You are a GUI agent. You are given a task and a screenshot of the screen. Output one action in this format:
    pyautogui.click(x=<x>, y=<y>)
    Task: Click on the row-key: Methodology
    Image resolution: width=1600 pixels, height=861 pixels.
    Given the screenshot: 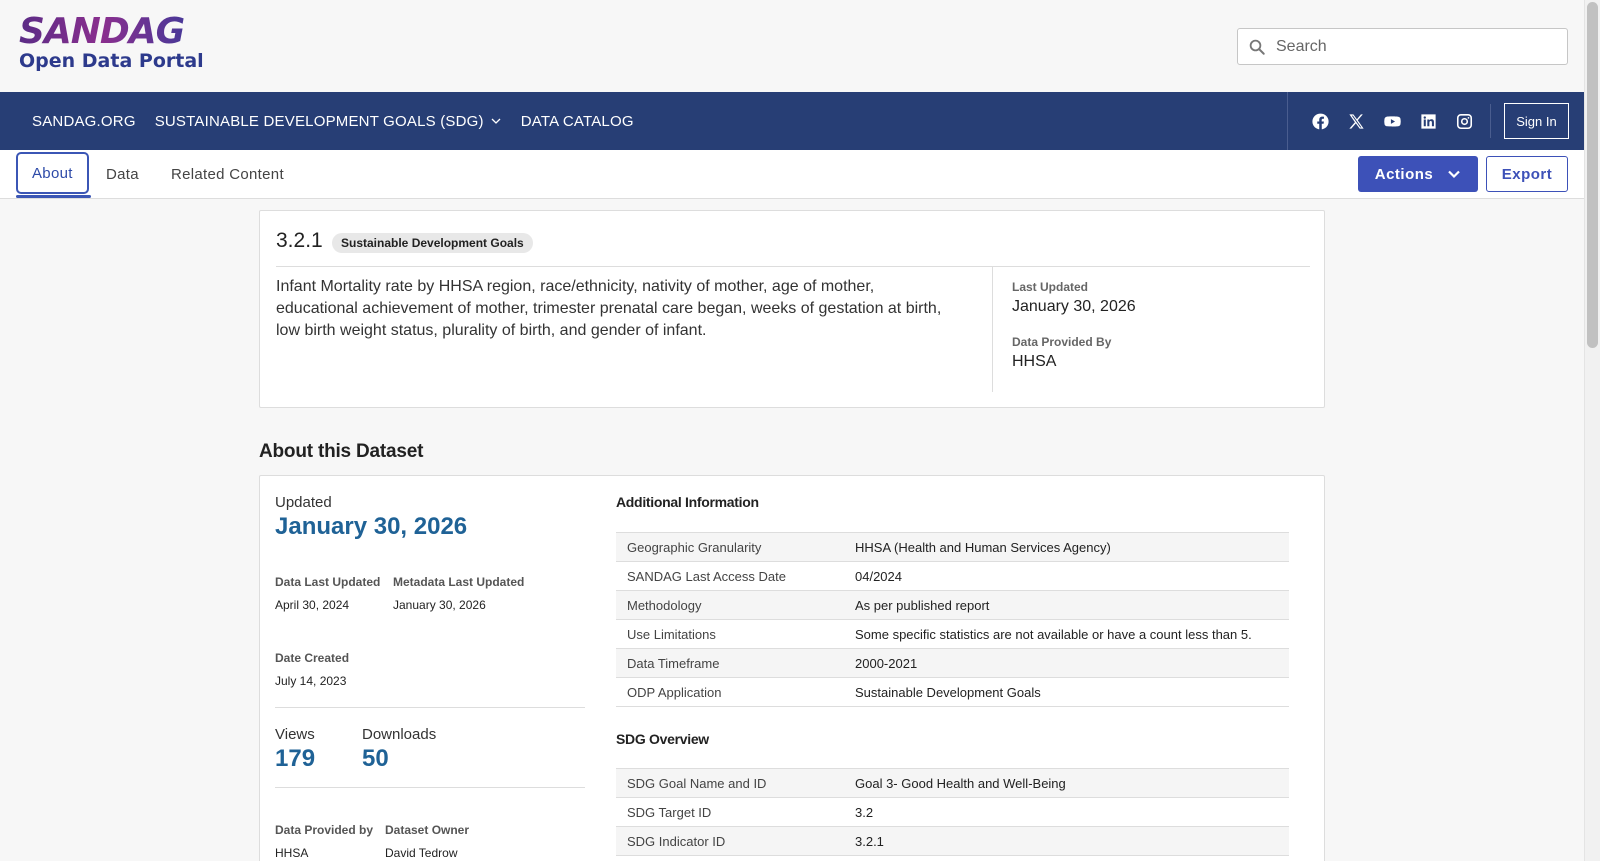 What is the action you would take?
    pyautogui.click(x=730, y=605)
    